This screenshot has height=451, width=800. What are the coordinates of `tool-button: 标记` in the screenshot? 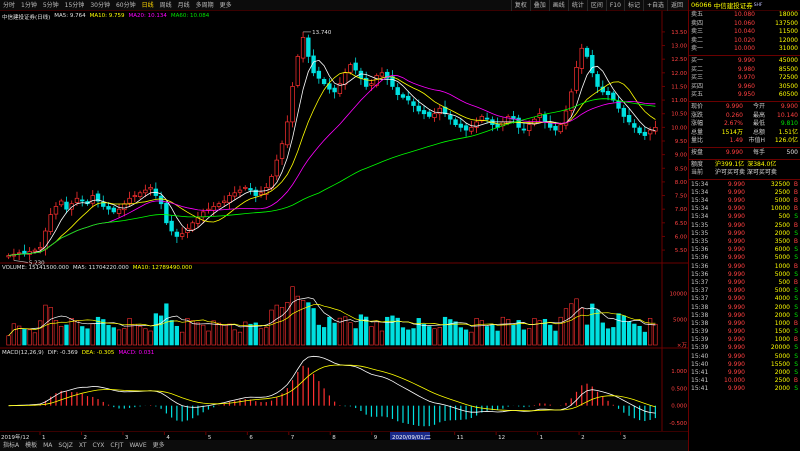 It's located at (633, 5).